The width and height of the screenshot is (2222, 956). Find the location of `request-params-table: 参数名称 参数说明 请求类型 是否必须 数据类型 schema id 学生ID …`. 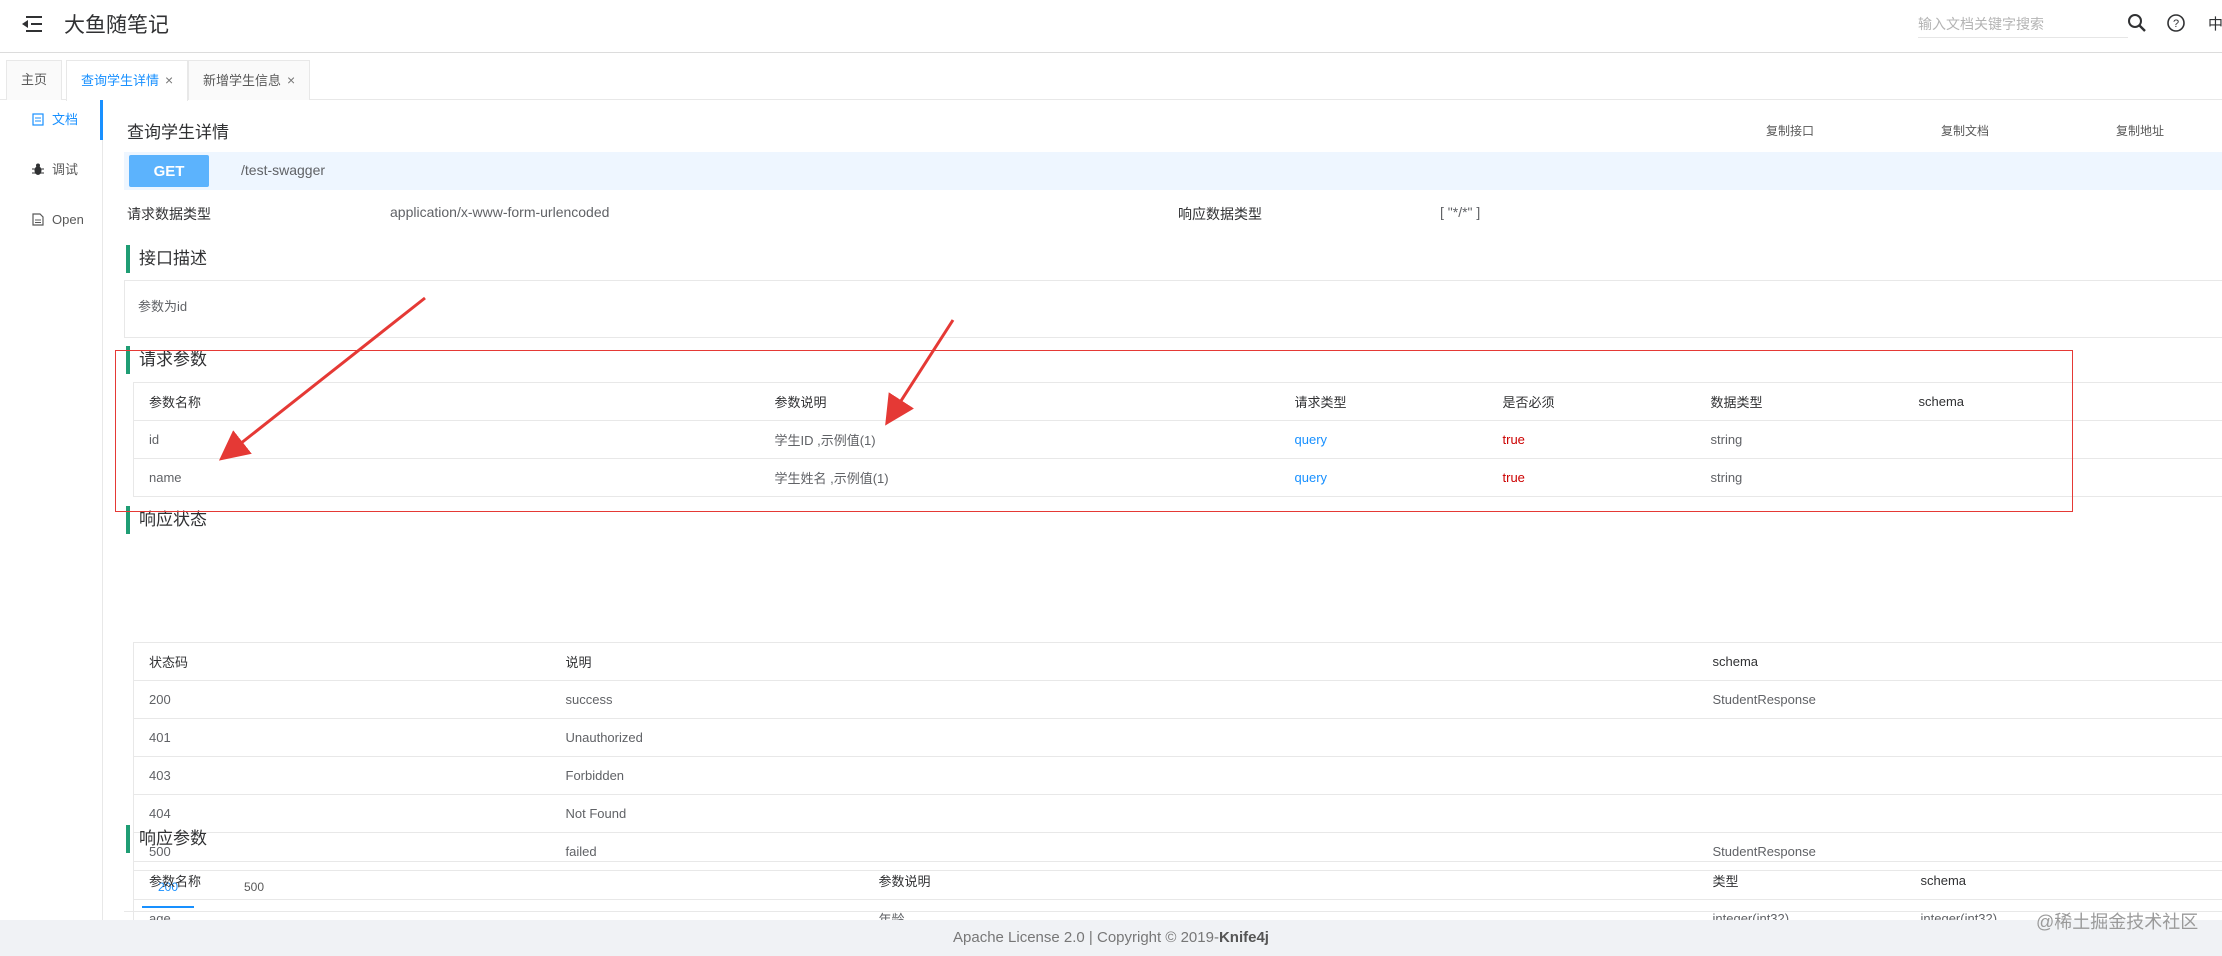

request-params-table: 参数名称 参数说明 请求类型 是否必须 数据类型 schema id 学生ID … is located at coordinates (1177, 439).